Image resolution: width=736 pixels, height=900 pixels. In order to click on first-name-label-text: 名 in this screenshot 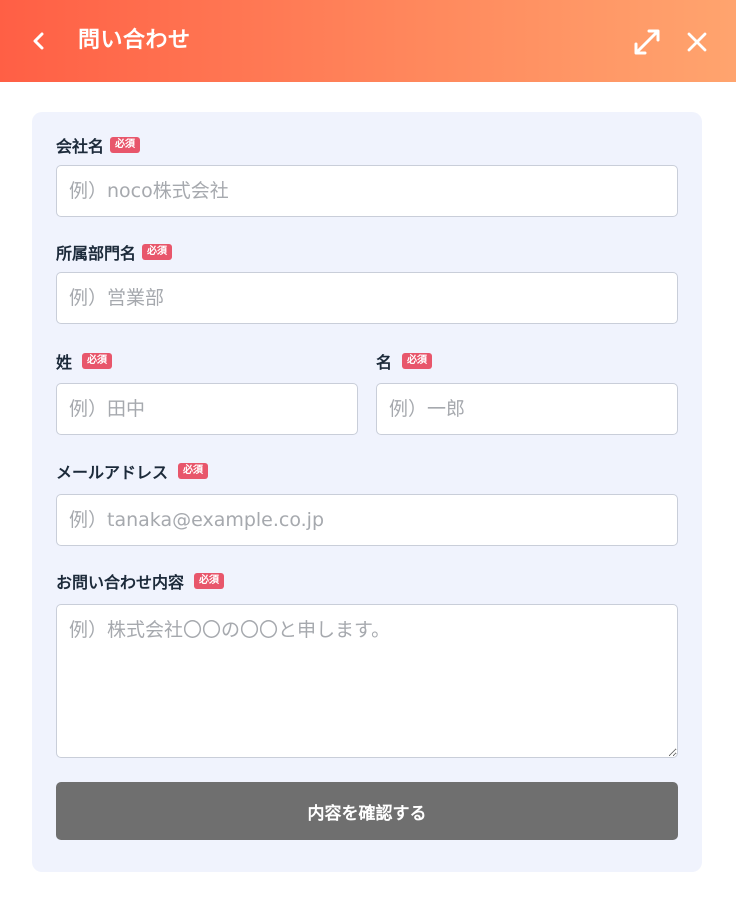, I will do `click(384, 362)`.